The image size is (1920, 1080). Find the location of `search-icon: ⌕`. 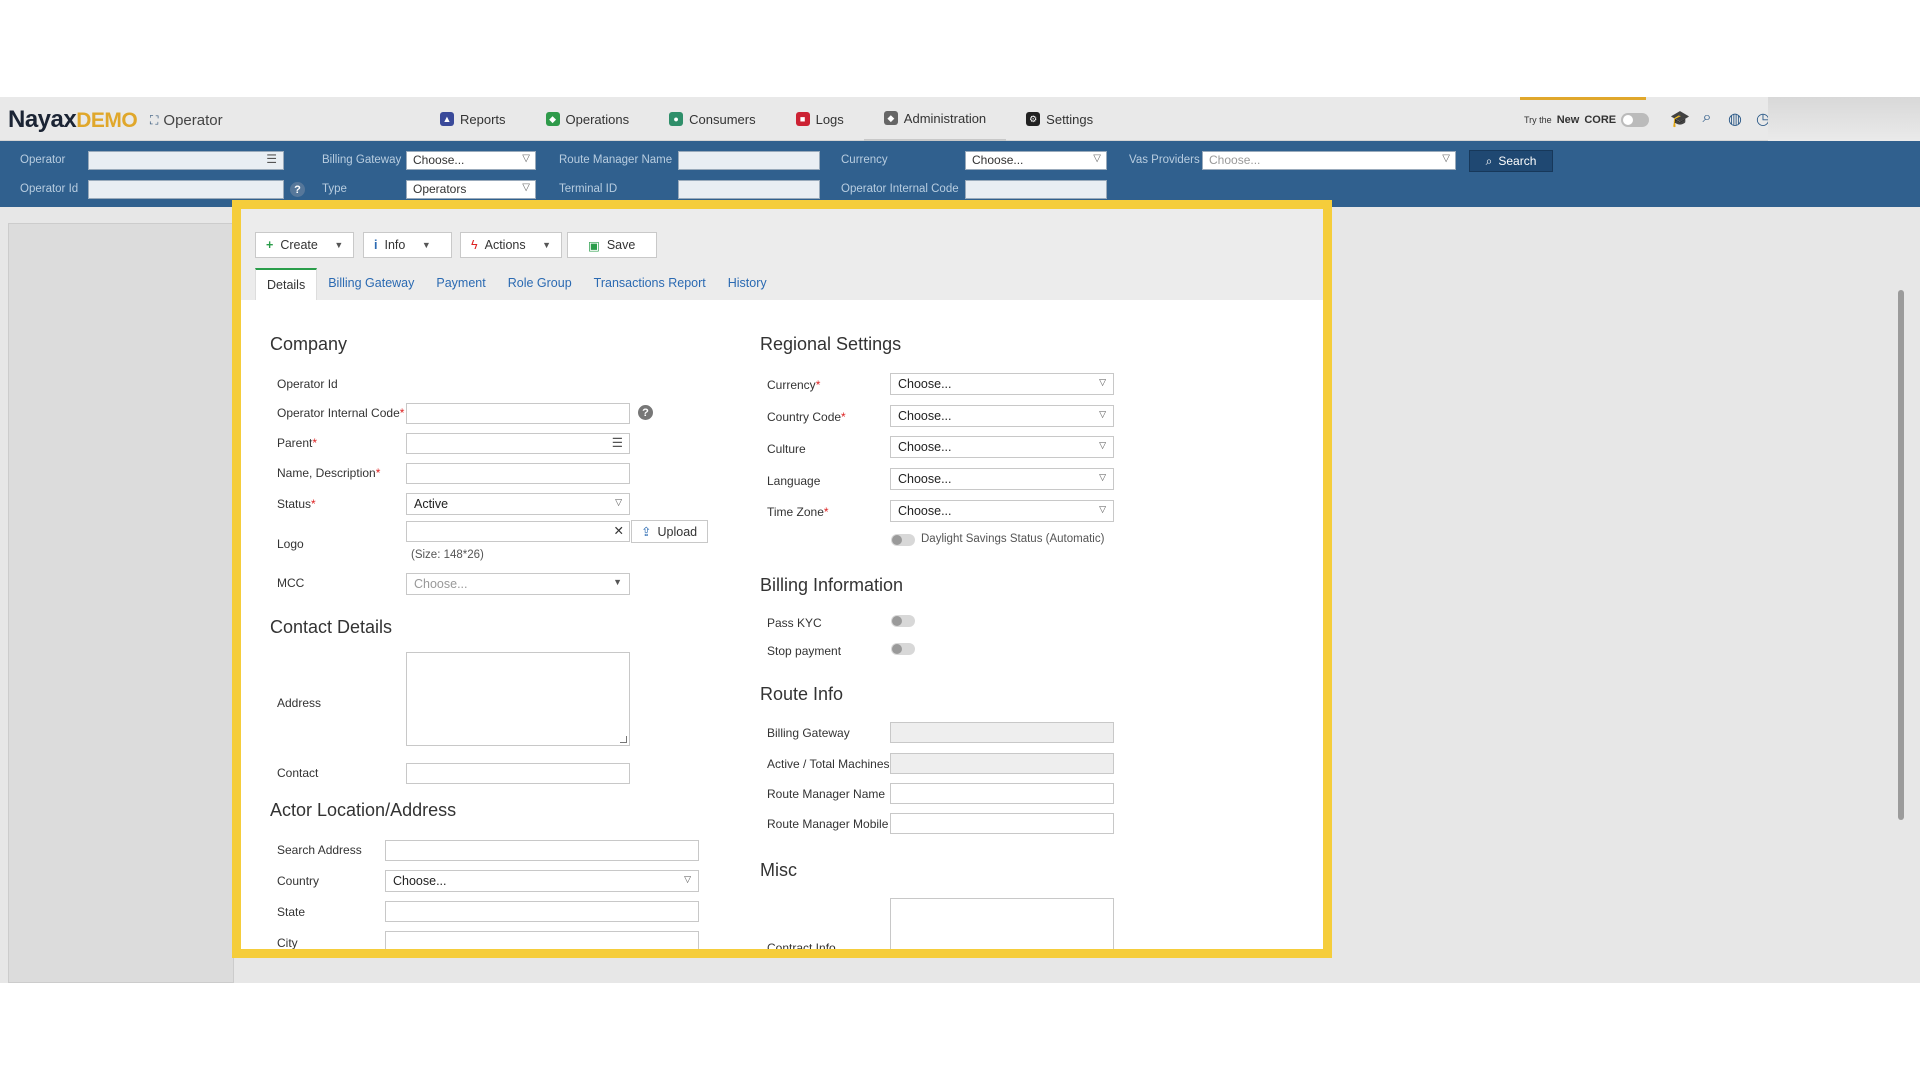

search-icon: ⌕ is located at coordinates (1707, 119).